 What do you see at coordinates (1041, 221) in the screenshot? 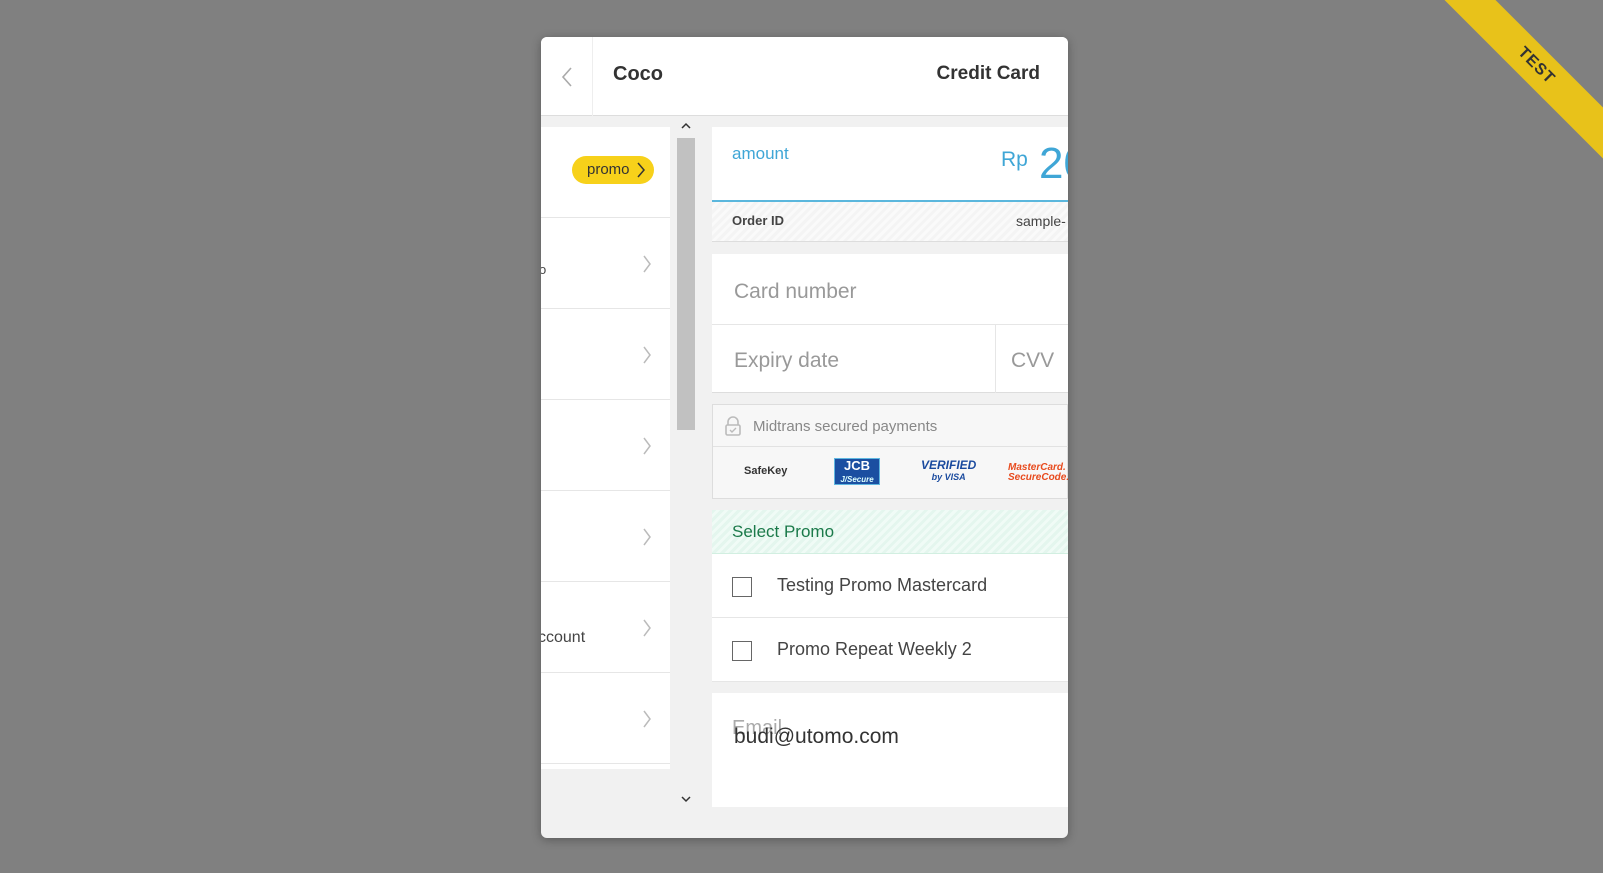
I see `order-id-value: sample-` at bounding box center [1041, 221].